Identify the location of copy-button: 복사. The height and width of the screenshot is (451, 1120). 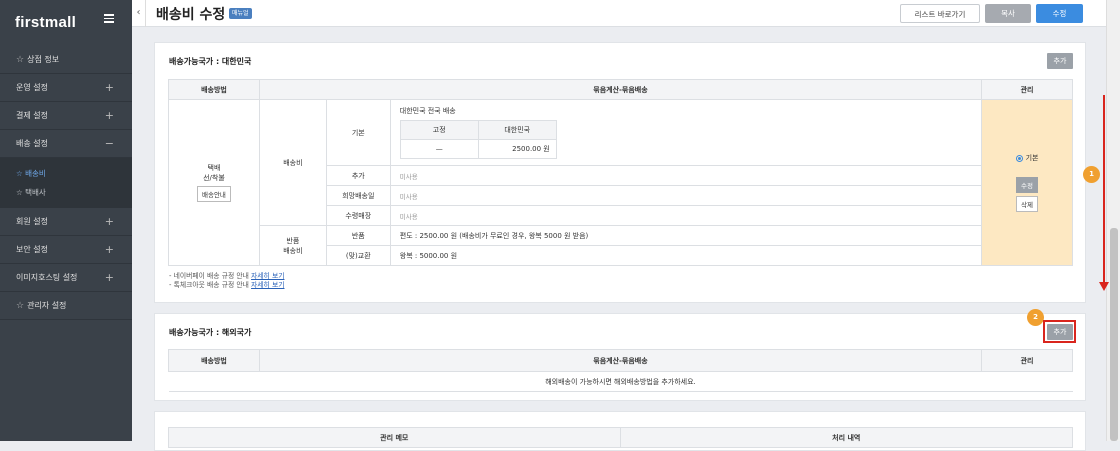
(1008, 13).